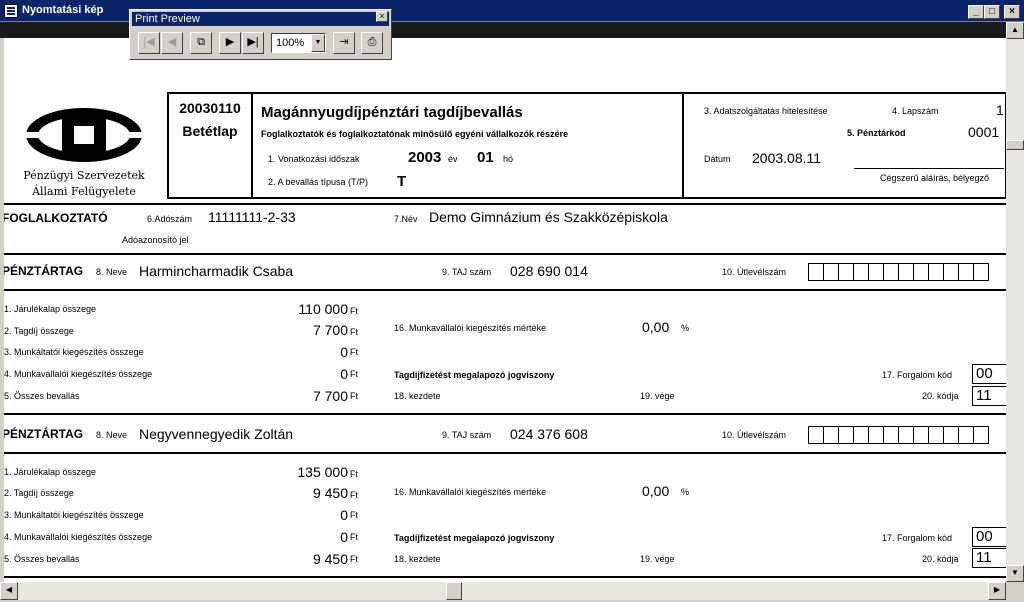 Image resolution: width=1024 pixels, height=602 pixels. I want to click on org-name-line2: Állami Felügyelete, so click(84, 191).